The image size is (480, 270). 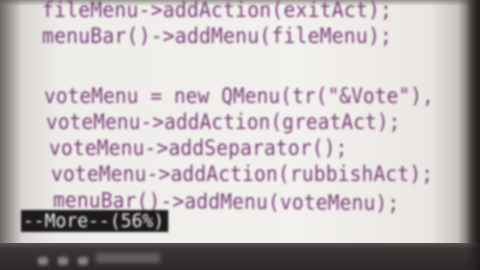 I want to click on code-line: voteMenu->addSeparator();, so click(x=198, y=148).